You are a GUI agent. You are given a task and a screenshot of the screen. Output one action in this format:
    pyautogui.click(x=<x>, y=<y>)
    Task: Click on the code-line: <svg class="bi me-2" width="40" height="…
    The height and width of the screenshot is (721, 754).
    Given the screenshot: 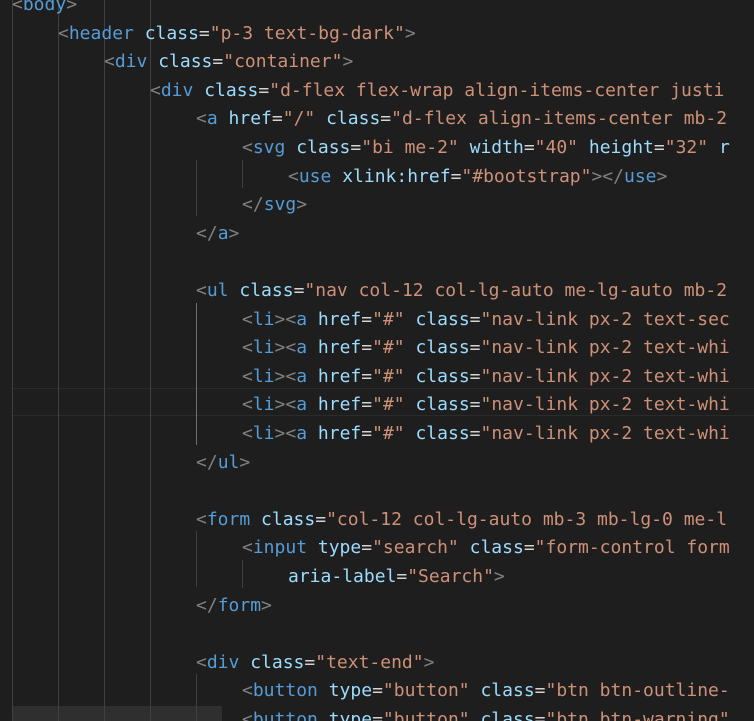 What is the action you would take?
    pyautogui.click(x=486, y=148)
    